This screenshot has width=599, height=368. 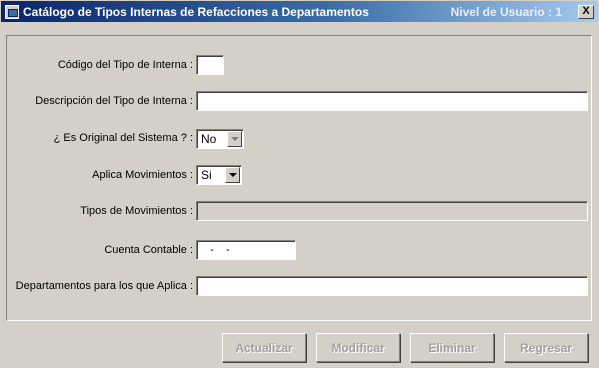 What do you see at coordinates (136, 211) in the screenshot?
I see `tipos-movimientos-label: Tipos de Movimientos :` at bounding box center [136, 211].